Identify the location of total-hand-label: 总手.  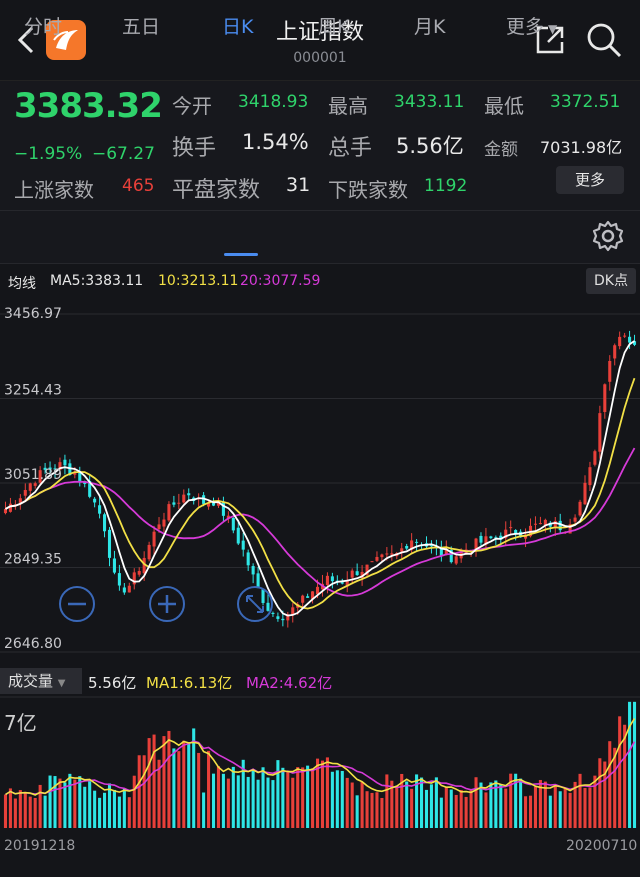
(350, 148).